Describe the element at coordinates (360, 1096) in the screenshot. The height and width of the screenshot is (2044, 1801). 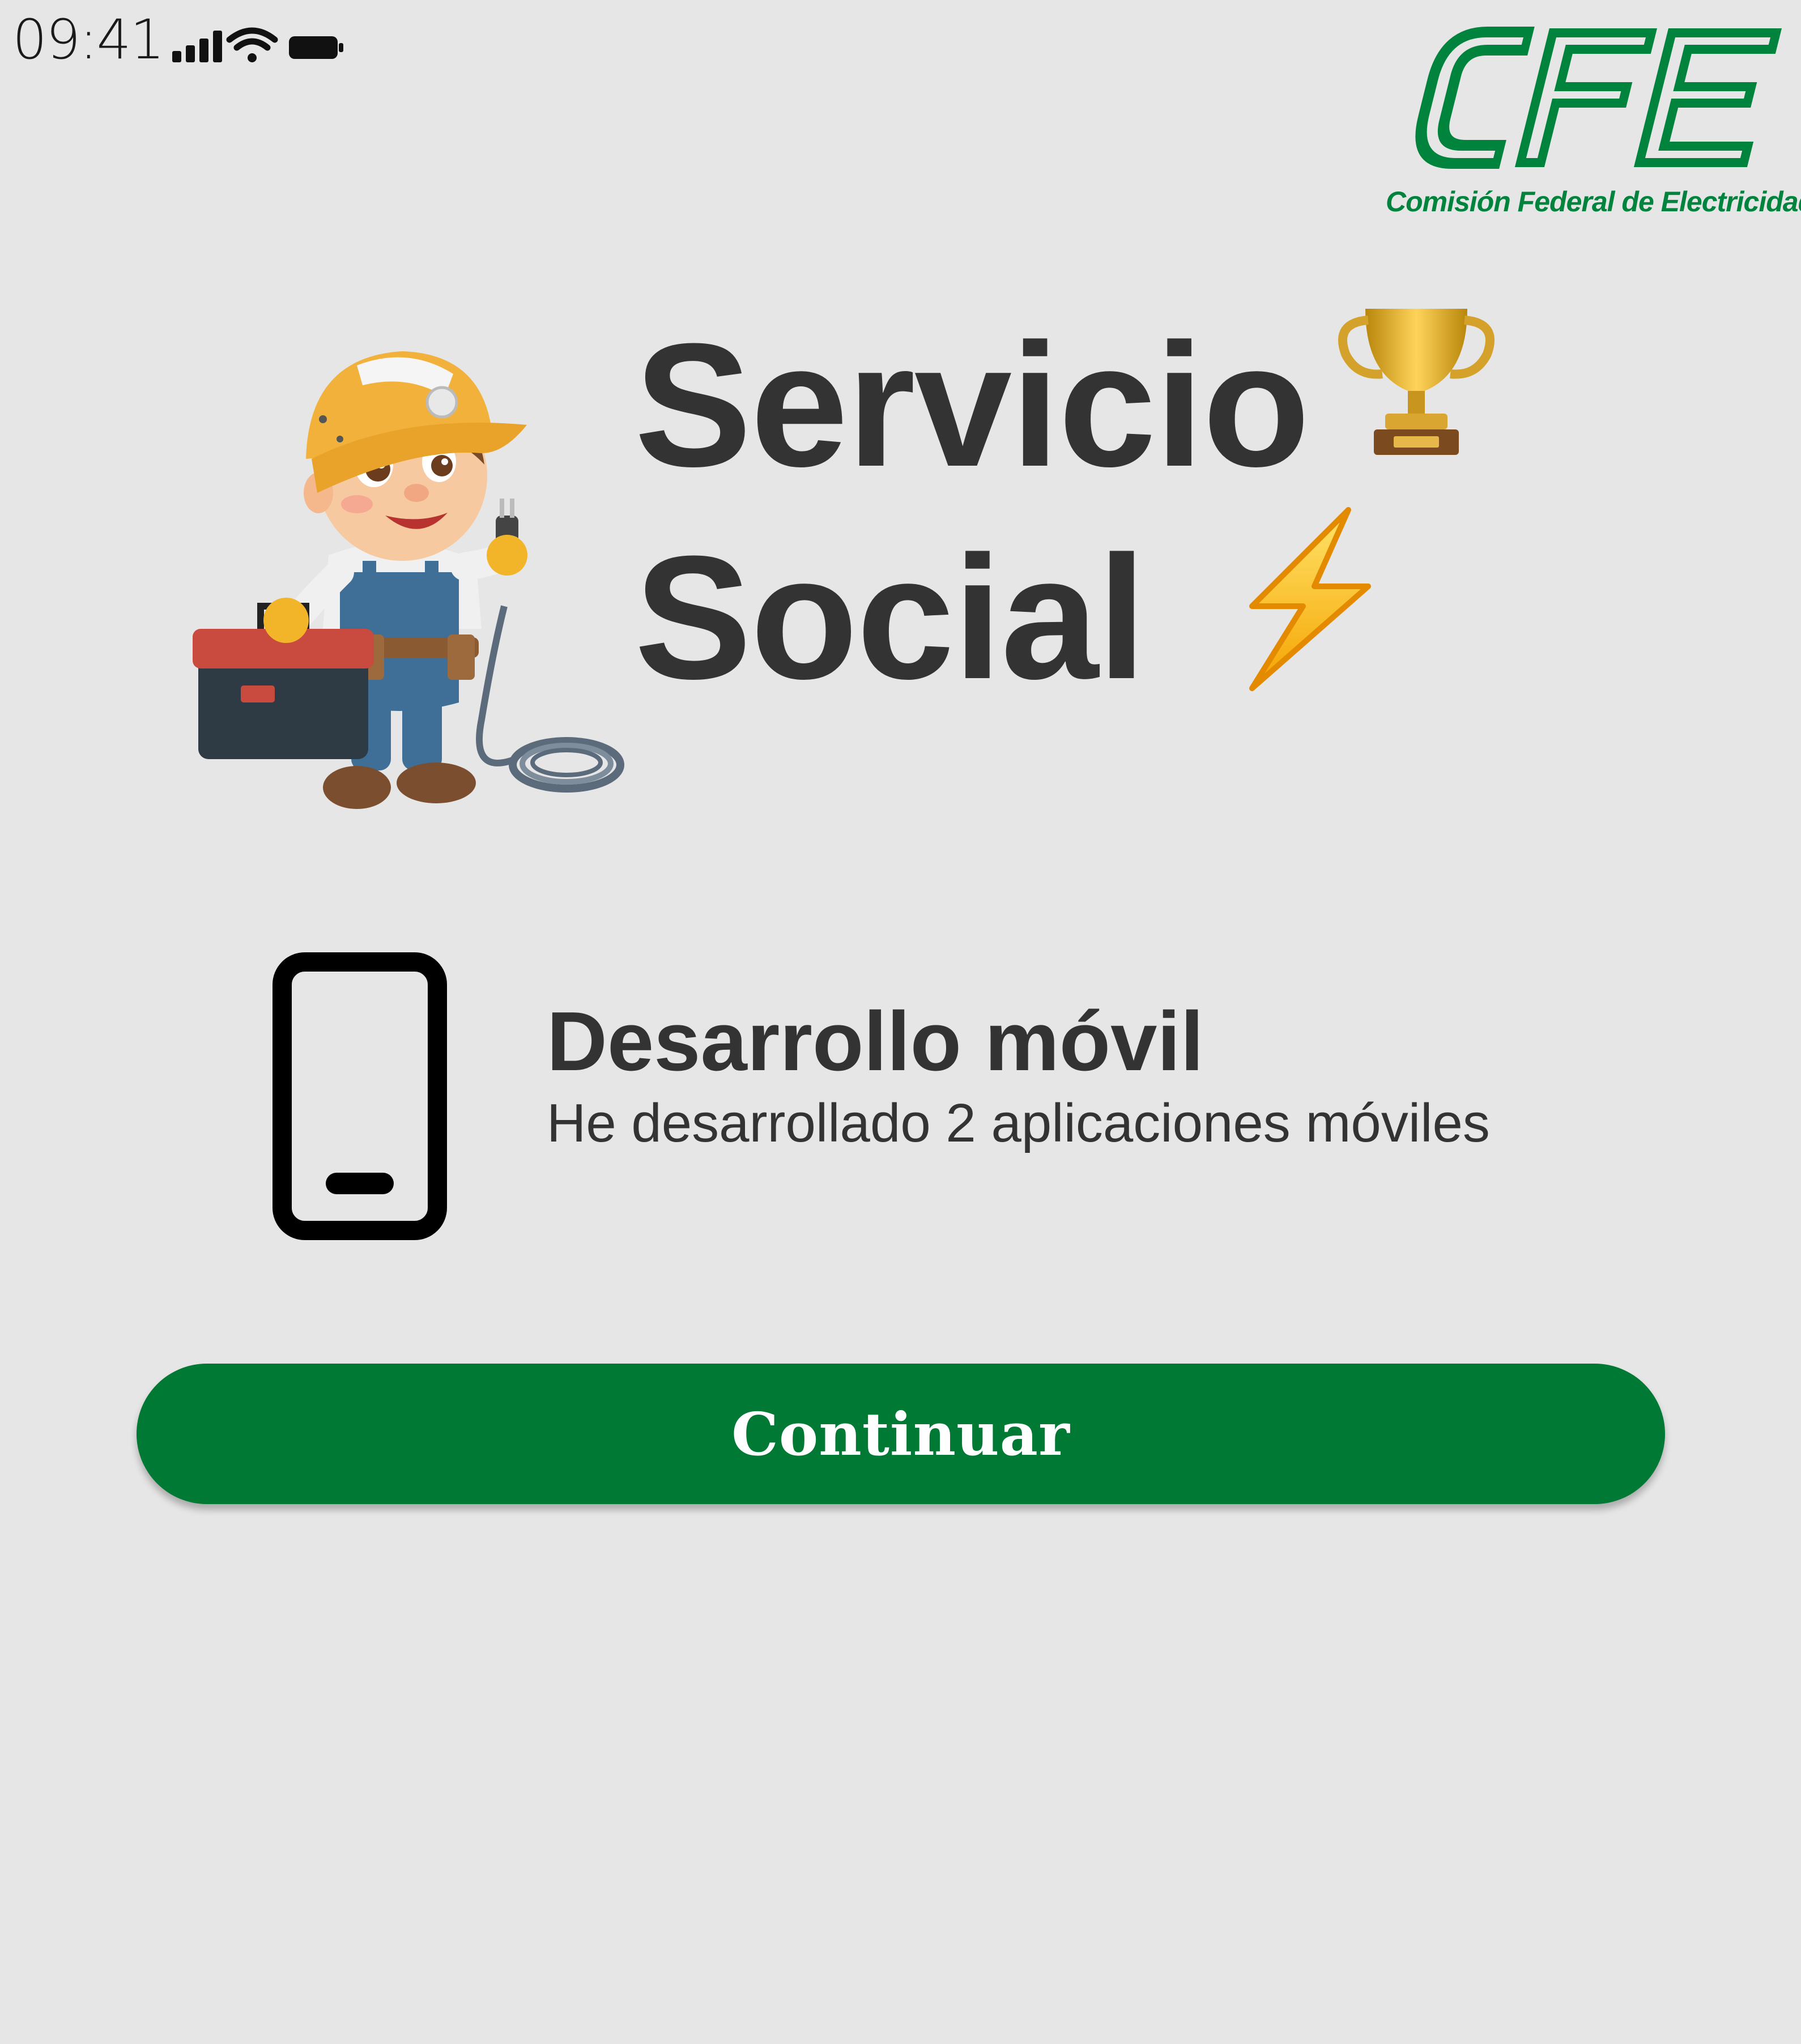
I see `smartphone-icon` at that location.